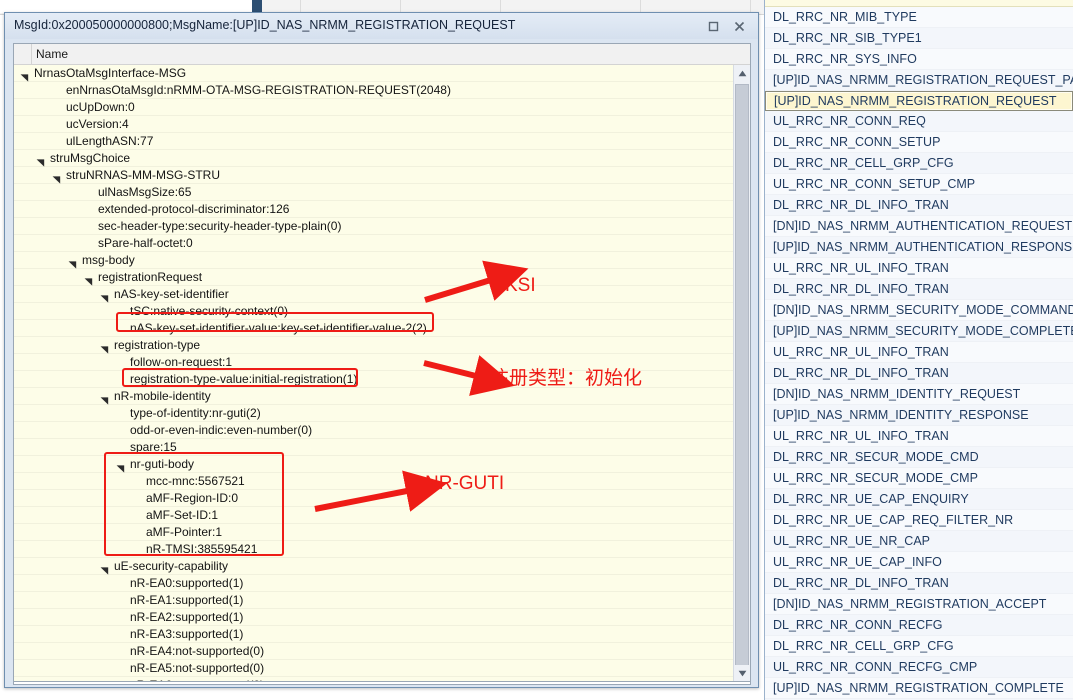  Describe the element at coordinates (919, 604) in the screenshot. I see `message-list-item: [DN]ID_NAS_NRMM_REGISTRATION_ACCEPT` at that location.